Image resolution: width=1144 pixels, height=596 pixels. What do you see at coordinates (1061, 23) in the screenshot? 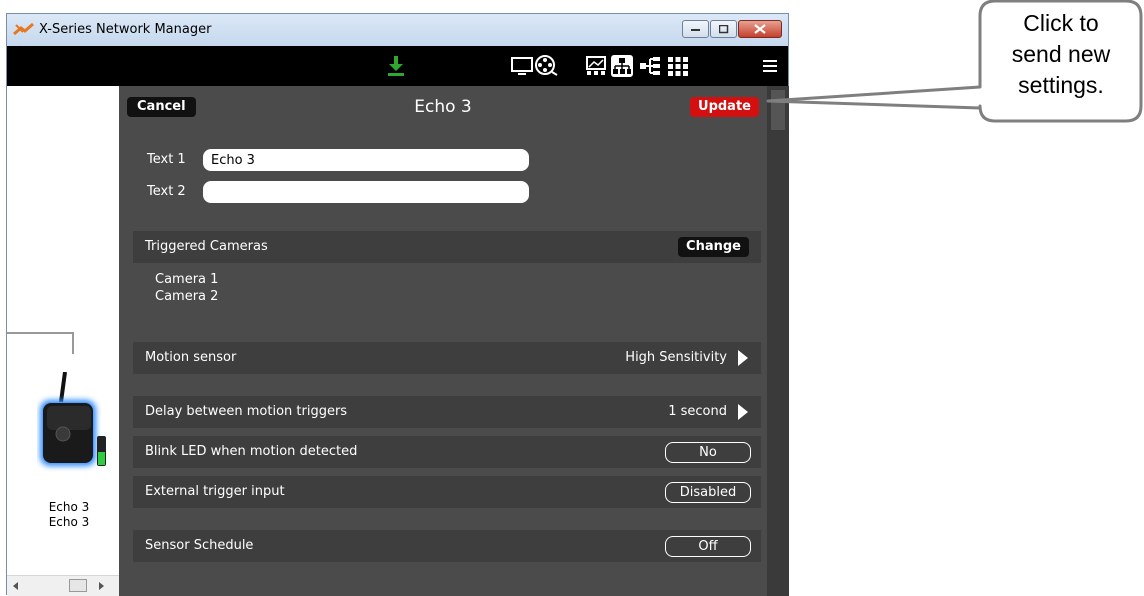
I see `callout-line: Click to` at bounding box center [1061, 23].